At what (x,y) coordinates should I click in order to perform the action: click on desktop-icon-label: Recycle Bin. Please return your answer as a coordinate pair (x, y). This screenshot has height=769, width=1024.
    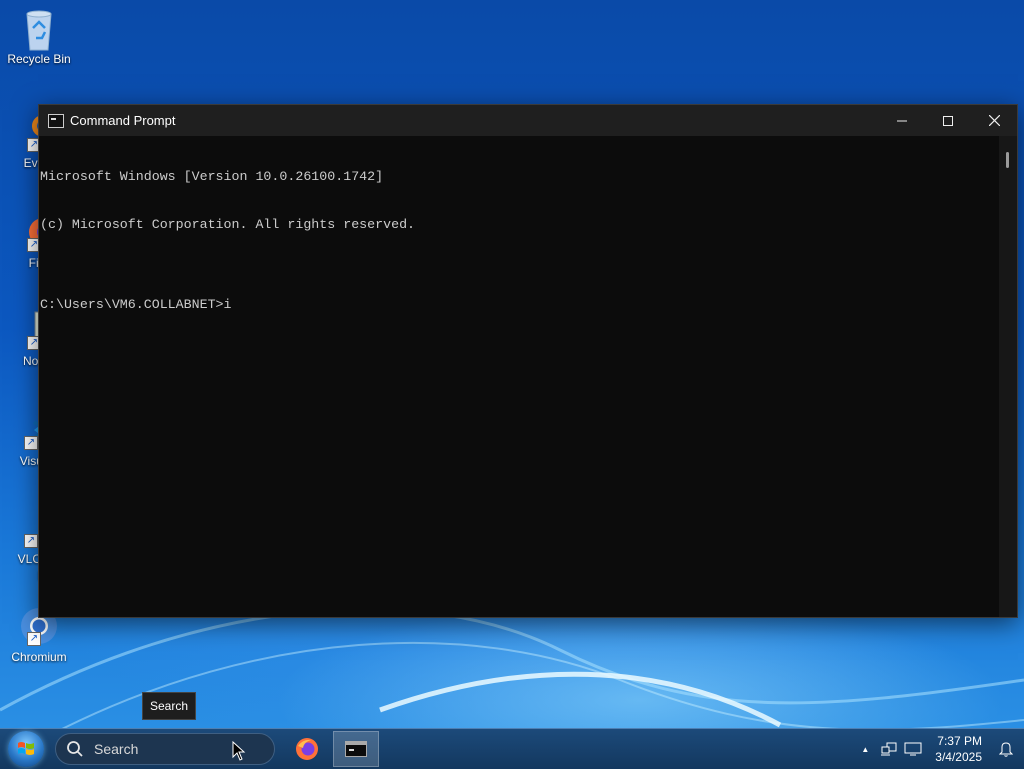
    Looking at the image, I should click on (39, 59).